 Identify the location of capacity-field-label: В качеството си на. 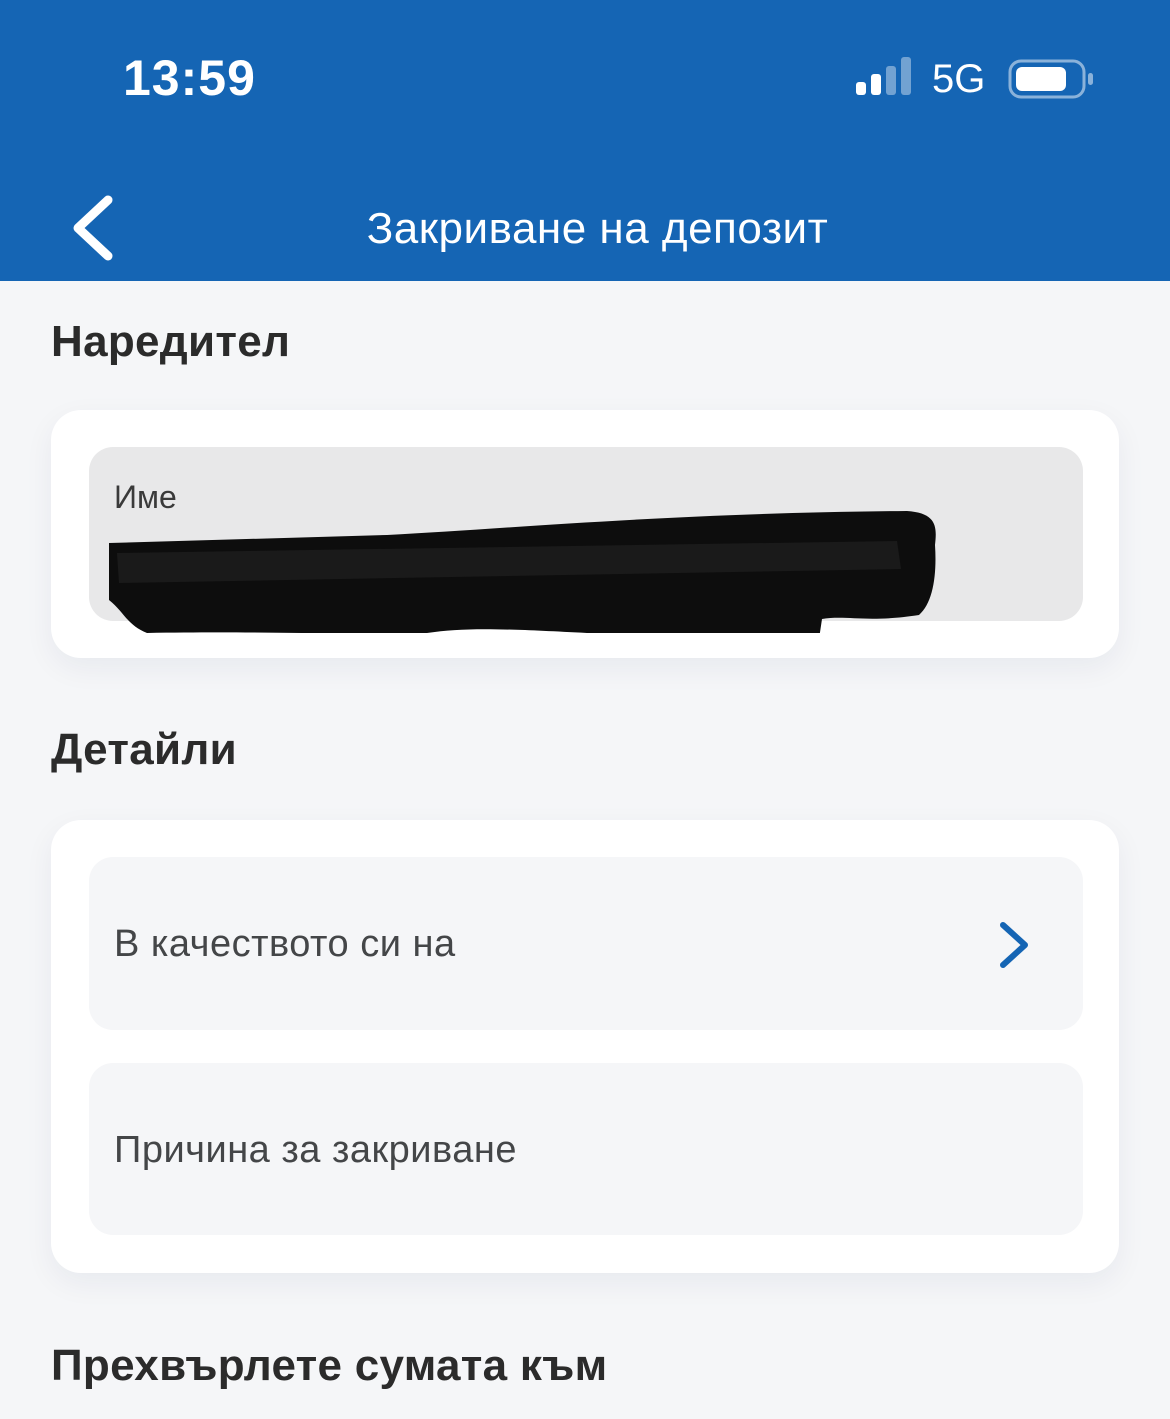
(285, 944).